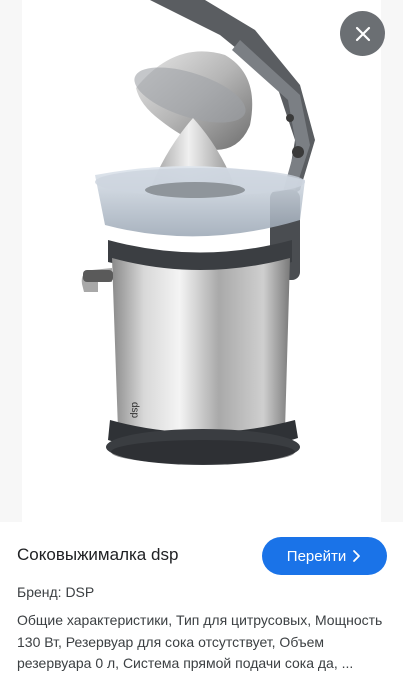 The height and width of the screenshot is (699, 403). I want to click on close-icon, so click(362, 33).